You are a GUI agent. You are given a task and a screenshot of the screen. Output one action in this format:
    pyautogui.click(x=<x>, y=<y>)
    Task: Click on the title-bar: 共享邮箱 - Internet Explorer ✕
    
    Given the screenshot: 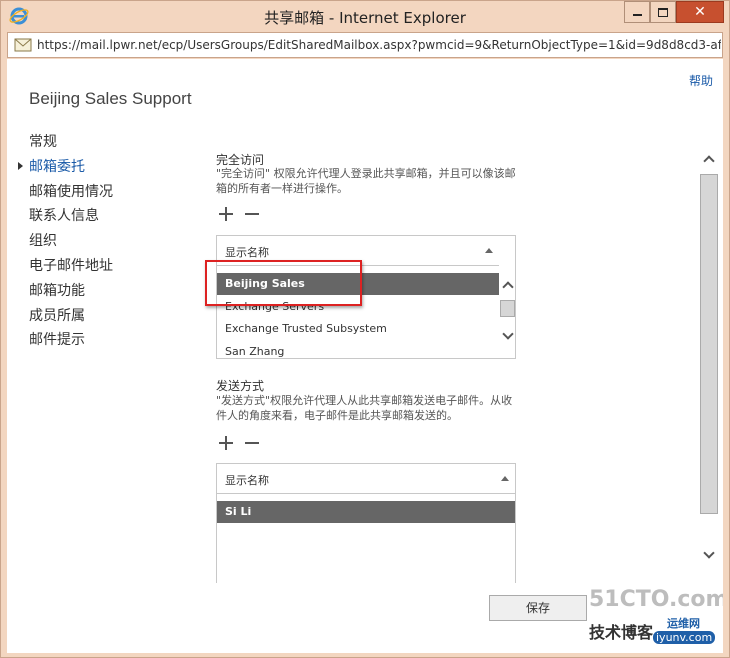 What is the action you would take?
    pyautogui.click(x=365, y=16)
    